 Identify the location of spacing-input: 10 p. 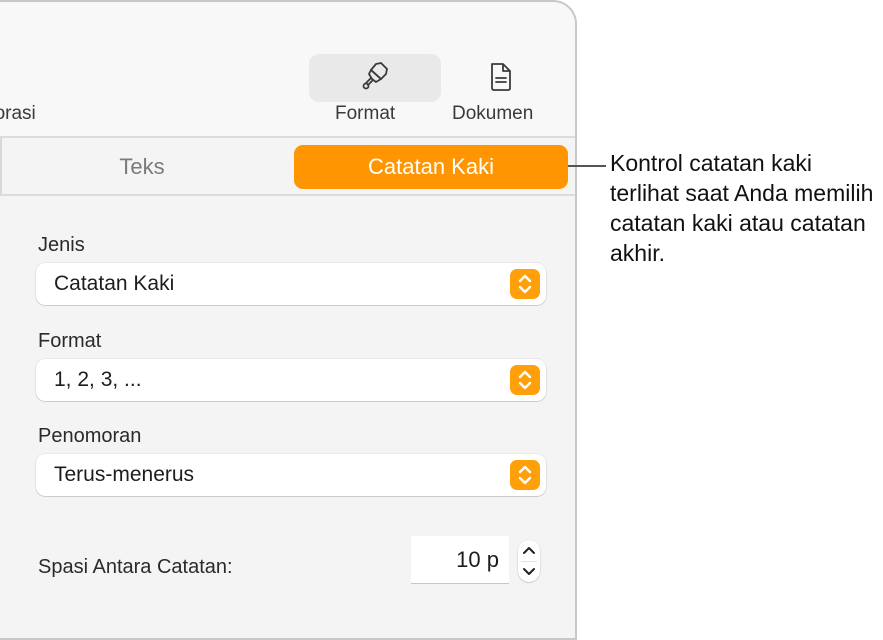
(460, 560).